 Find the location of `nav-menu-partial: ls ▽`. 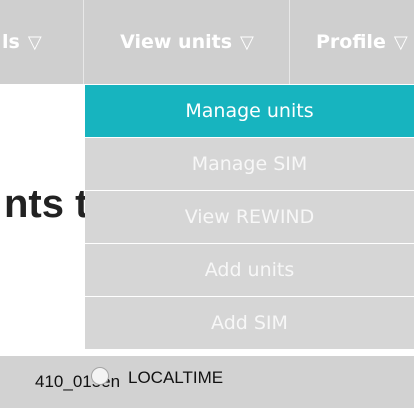

nav-menu-partial: ls ▽ is located at coordinates (42, 42).